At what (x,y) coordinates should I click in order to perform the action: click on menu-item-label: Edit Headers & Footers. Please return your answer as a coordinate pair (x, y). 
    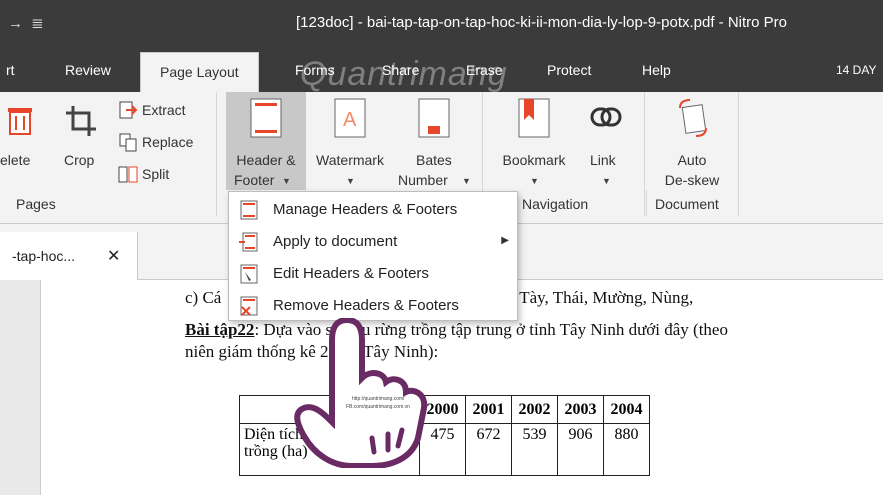
    Looking at the image, I should click on (351, 273).